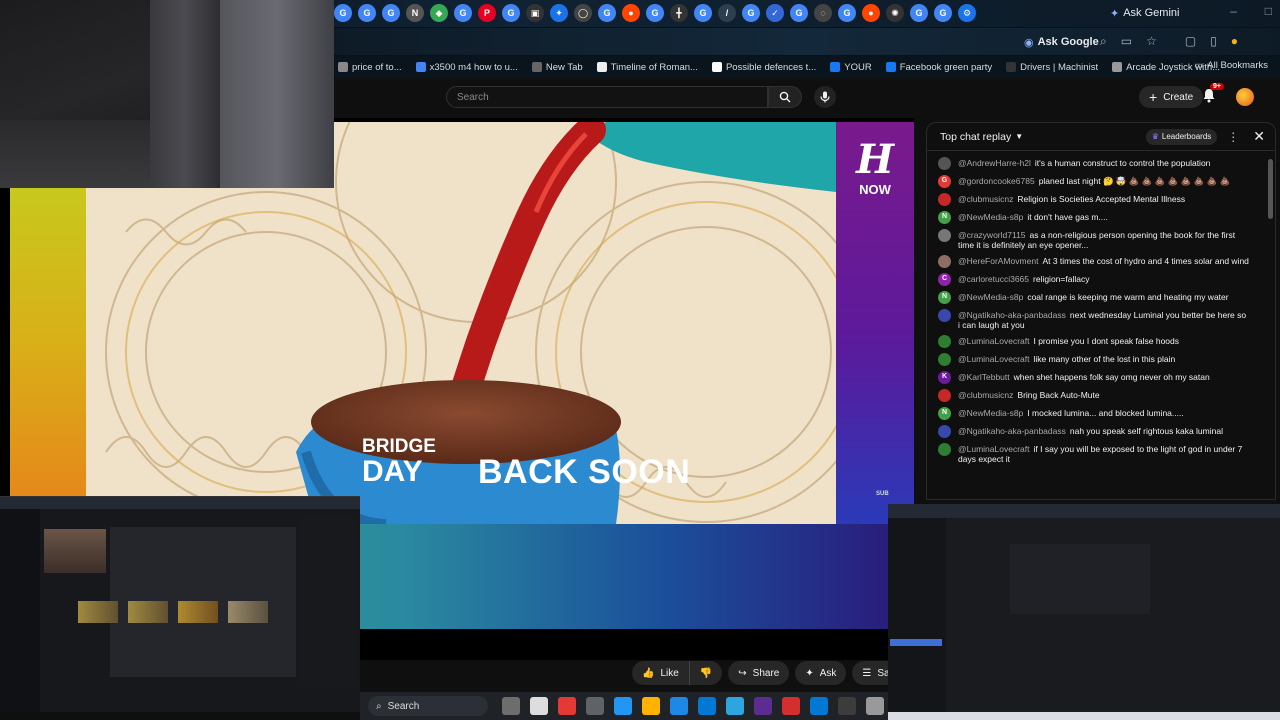 Image resolution: width=1280 pixels, height=720 pixels. What do you see at coordinates (984, 377) in the screenshot?
I see `chat-author: @KarlTebbutt` at bounding box center [984, 377].